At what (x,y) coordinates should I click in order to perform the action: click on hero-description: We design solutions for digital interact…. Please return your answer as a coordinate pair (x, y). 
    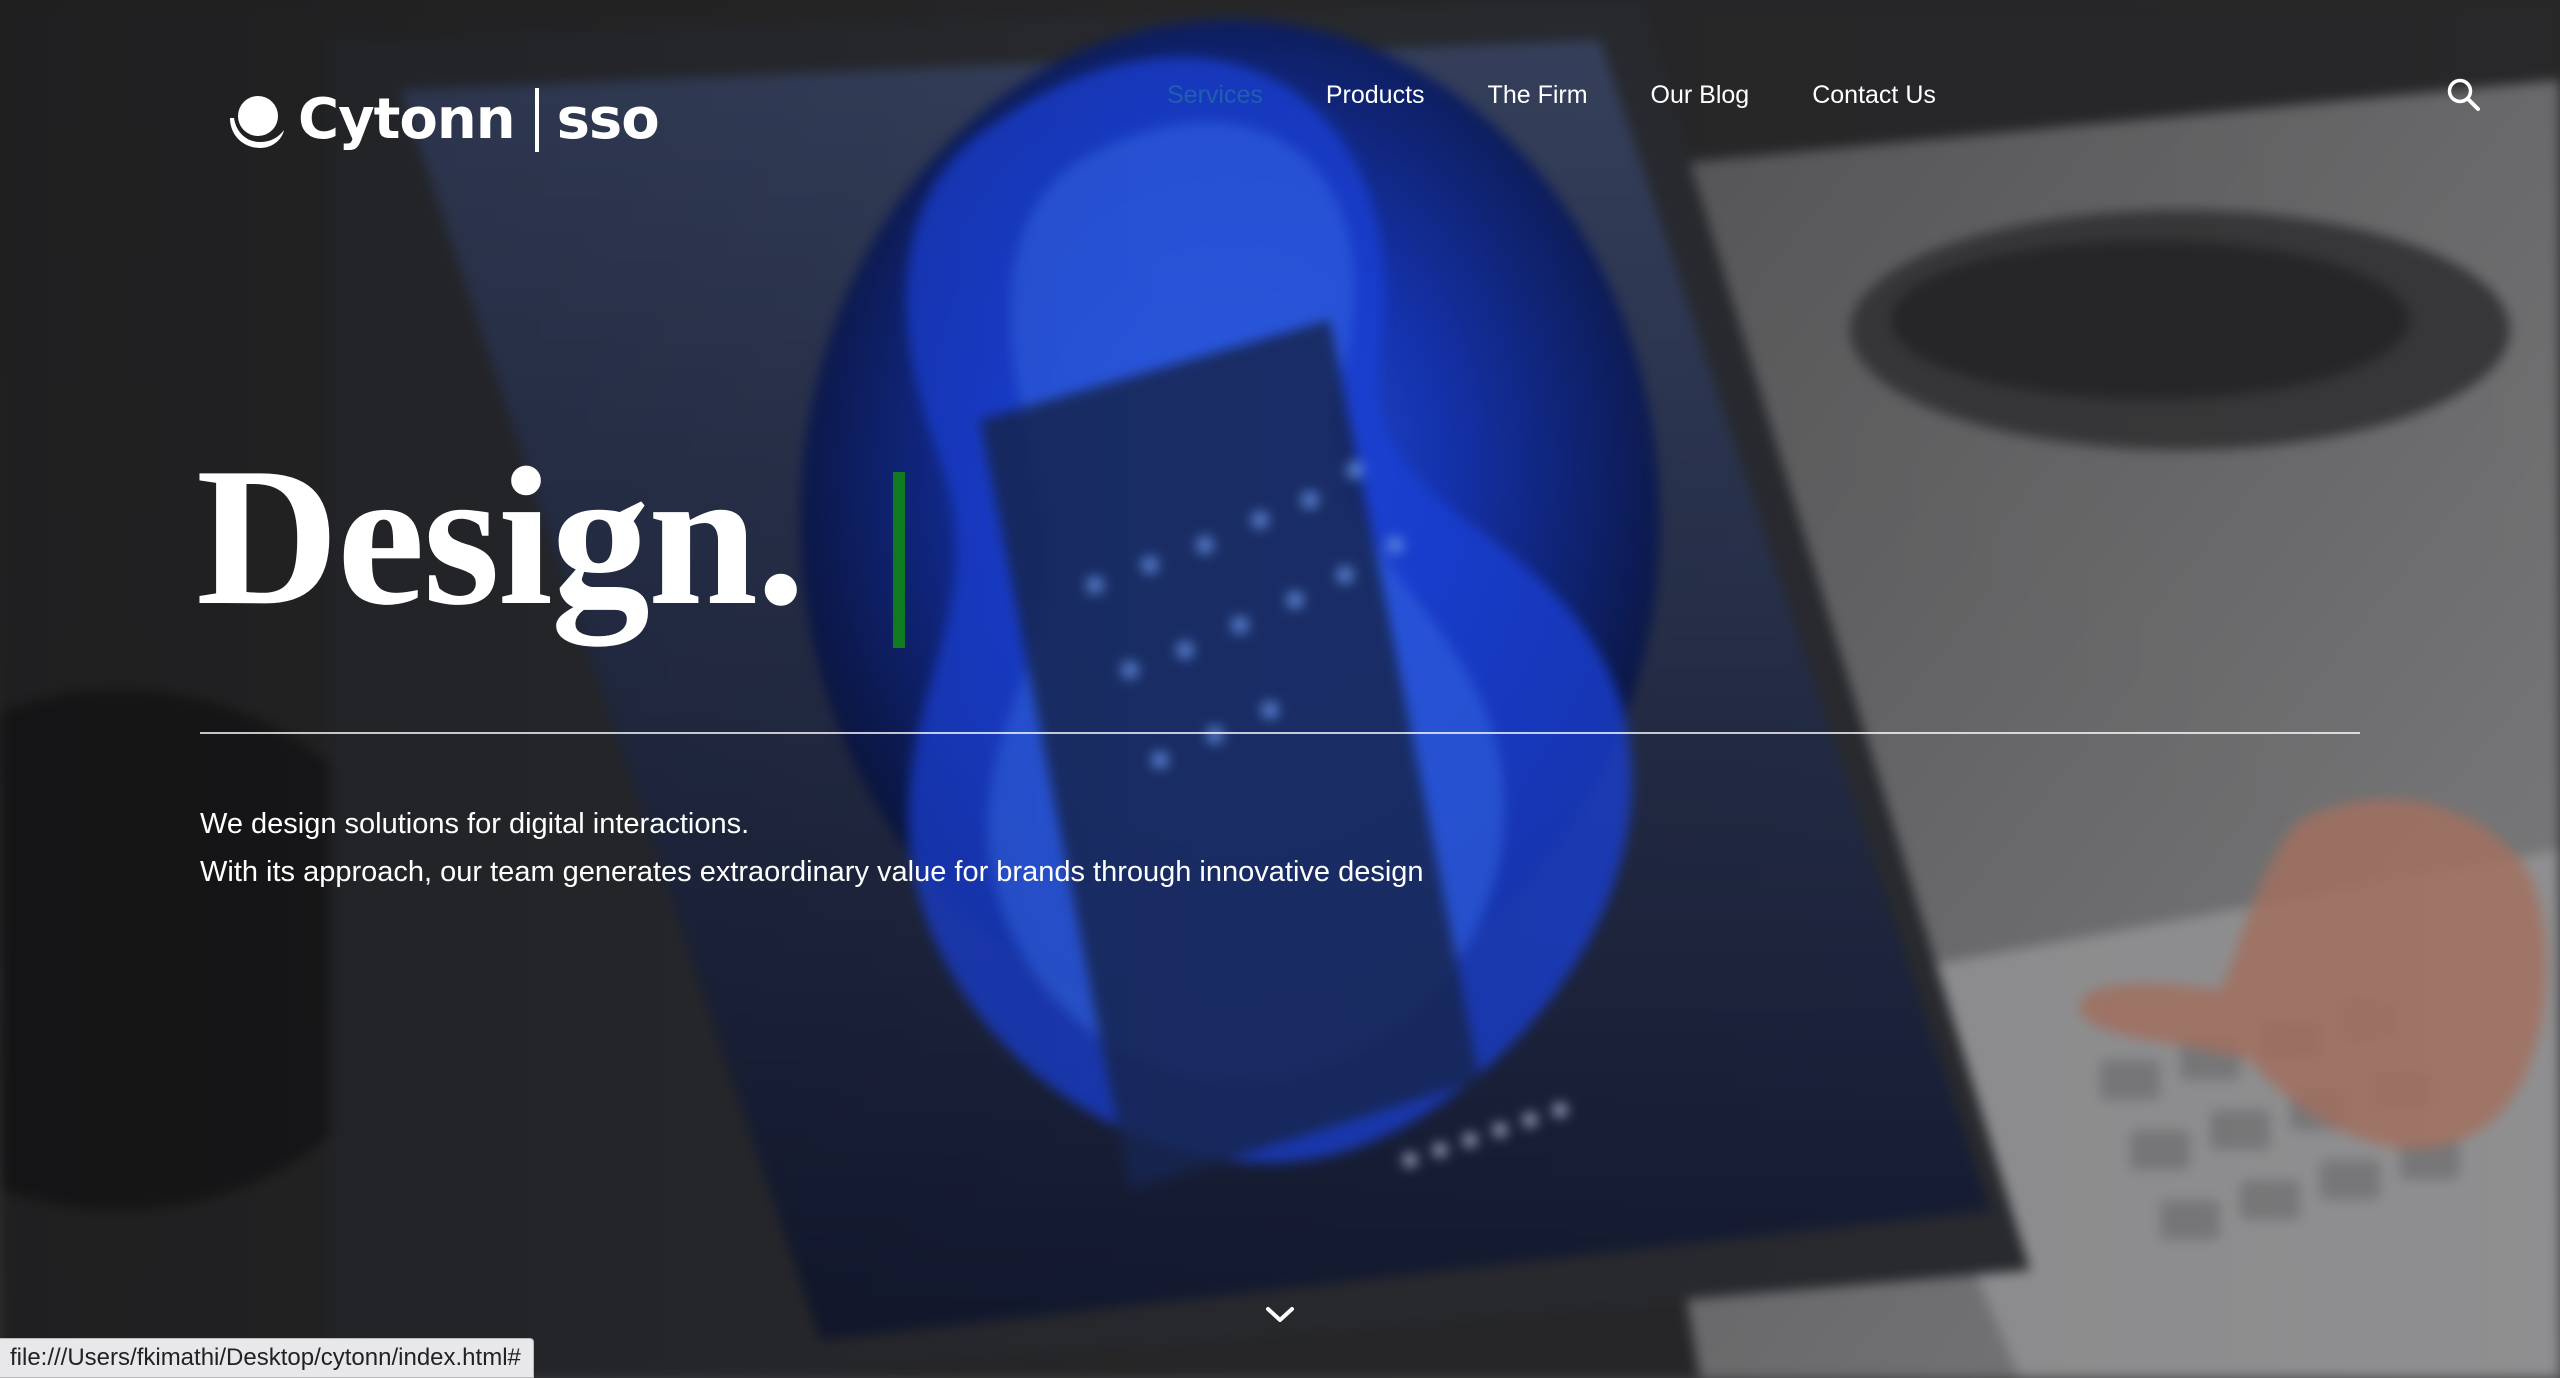
    Looking at the image, I should click on (812, 848).